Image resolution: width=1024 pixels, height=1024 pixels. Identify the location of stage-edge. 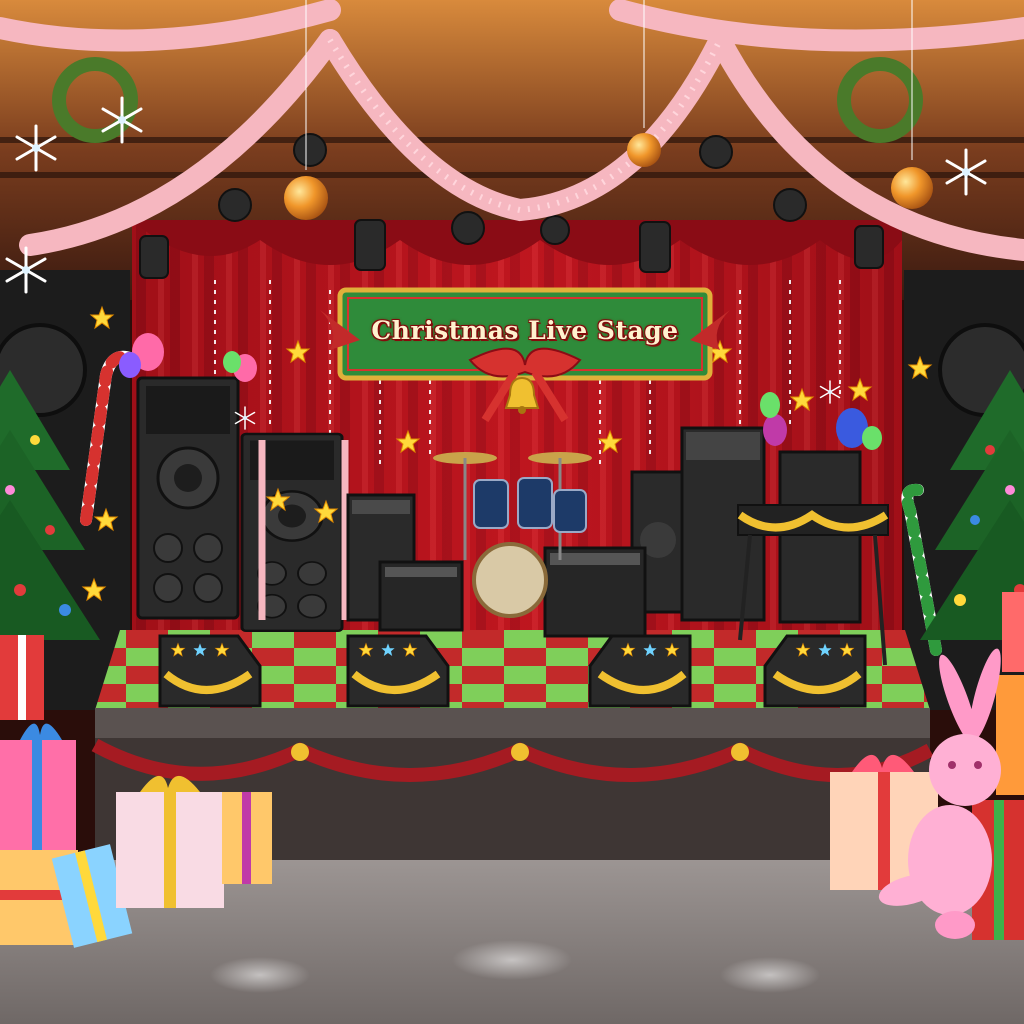
(512, 723).